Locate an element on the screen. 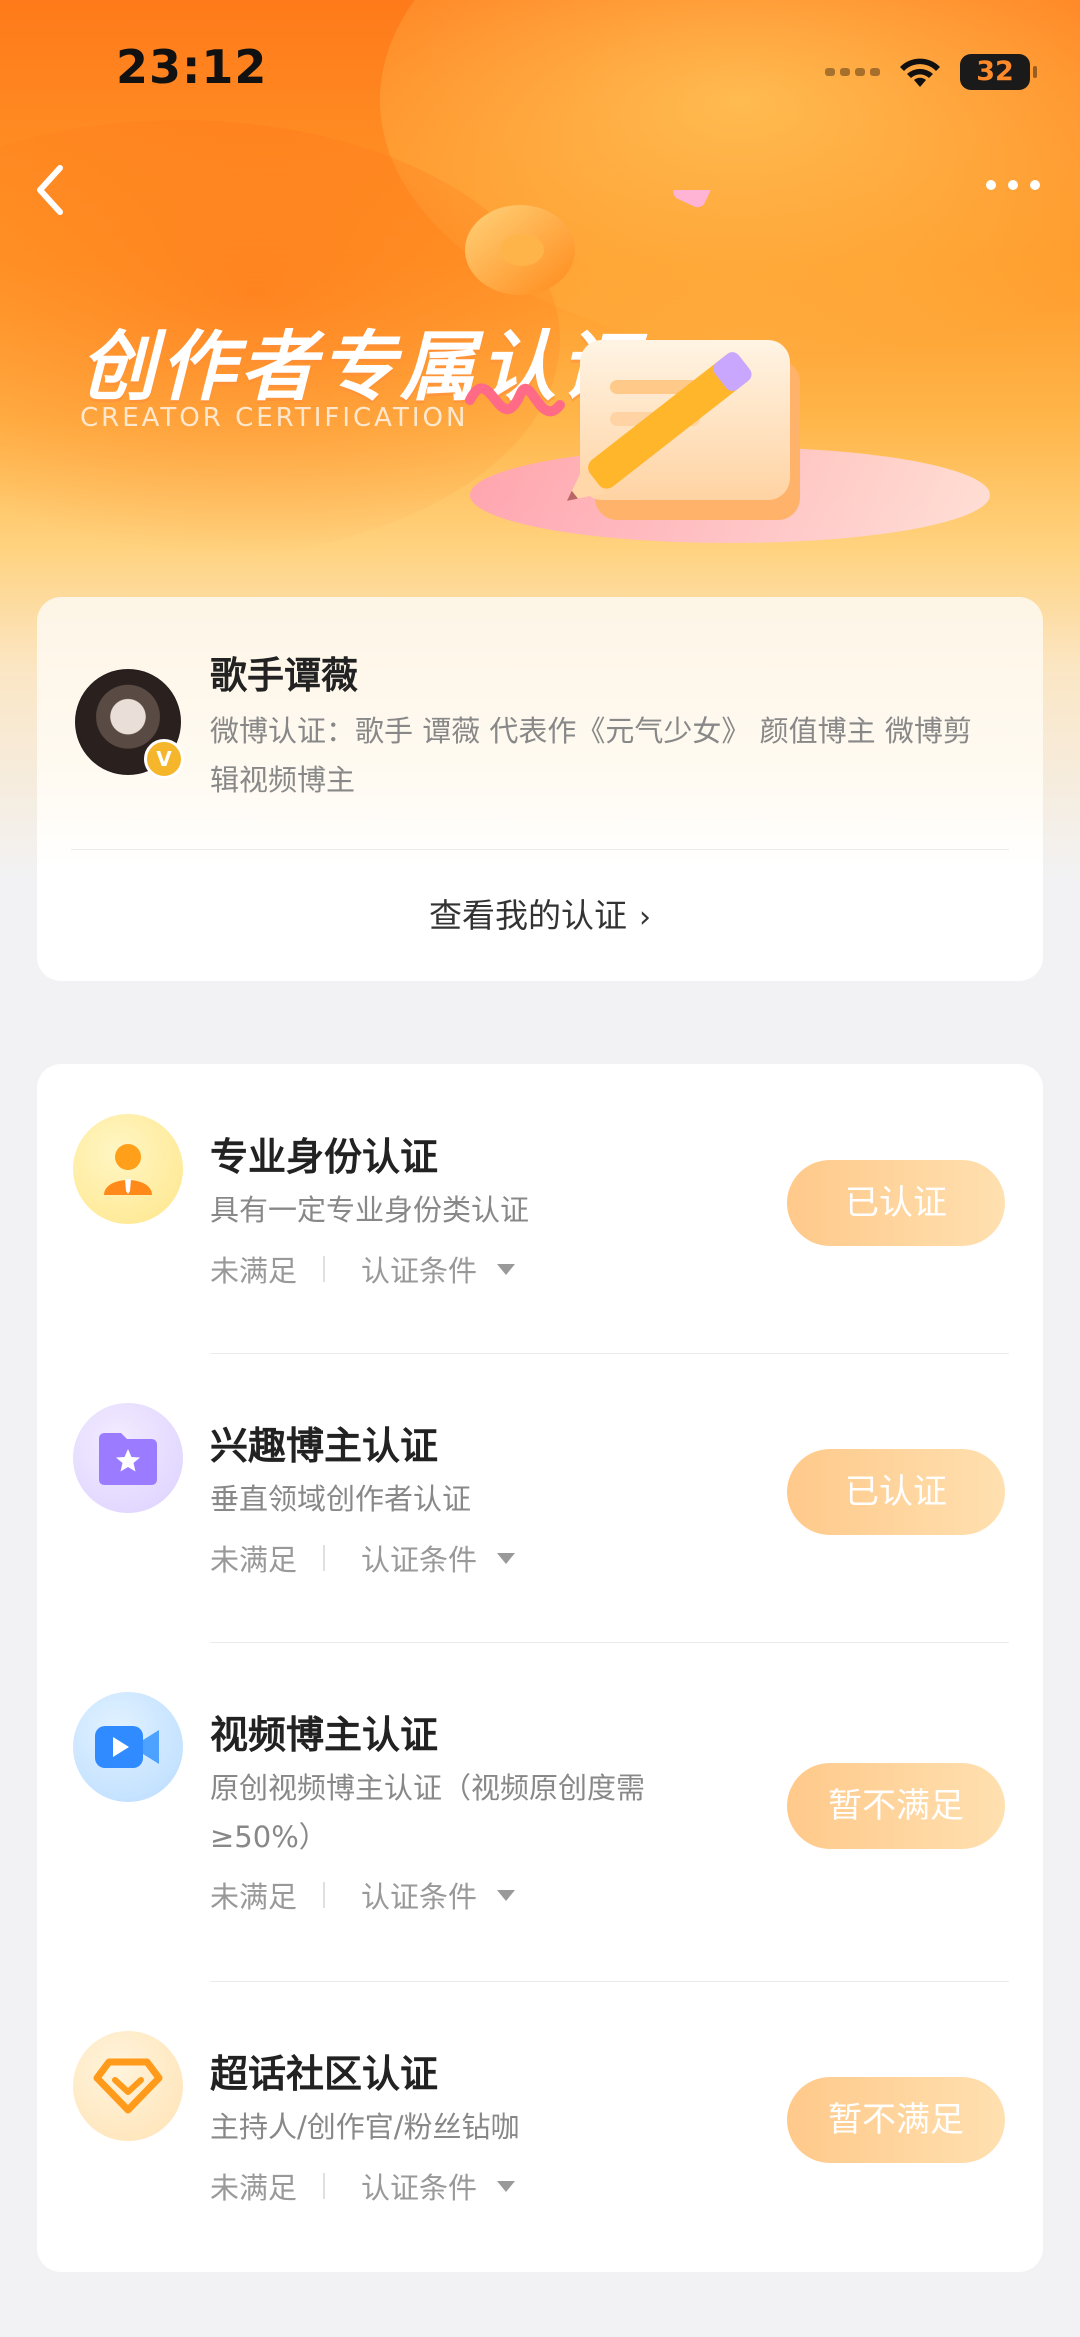 Image resolution: width=1080 pixels, height=2337 pixels. banner-subtitle: CREATOR CERTIFICATION is located at coordinates (274, 418).